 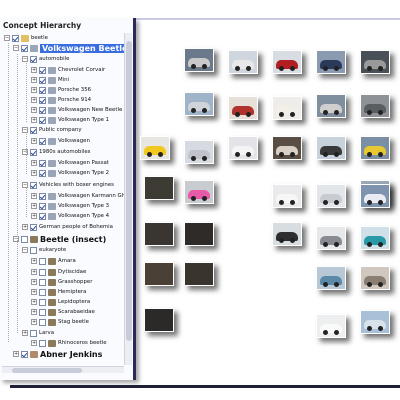 I want to click on tree-item: + Rhinoceros beetle, so click(x=69, y=343).